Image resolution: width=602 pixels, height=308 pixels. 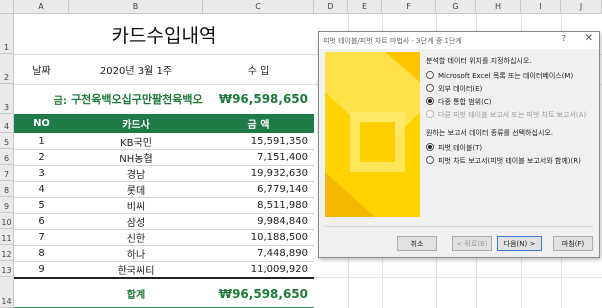 What do you see at coordinates (7, 157) in the screenshot?
I see `row-header-6: 6` at bounding box center [7, 157].